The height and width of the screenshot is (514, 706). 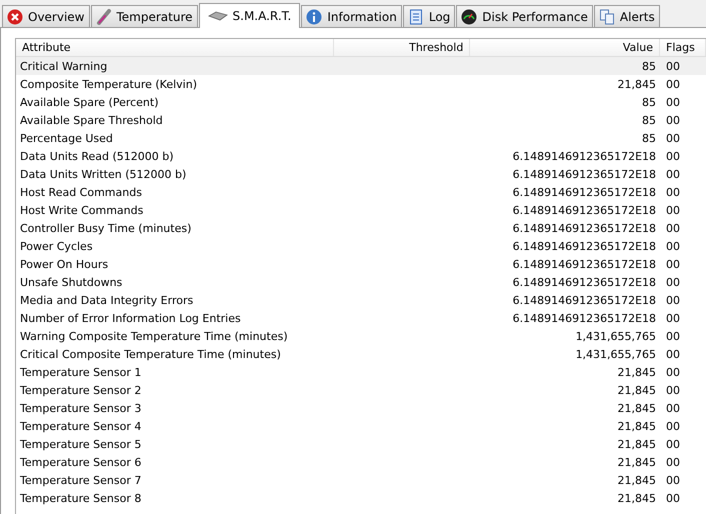 I want to click on table-cell-text: Temperature Sensor 7, so click(x=80, y=480).